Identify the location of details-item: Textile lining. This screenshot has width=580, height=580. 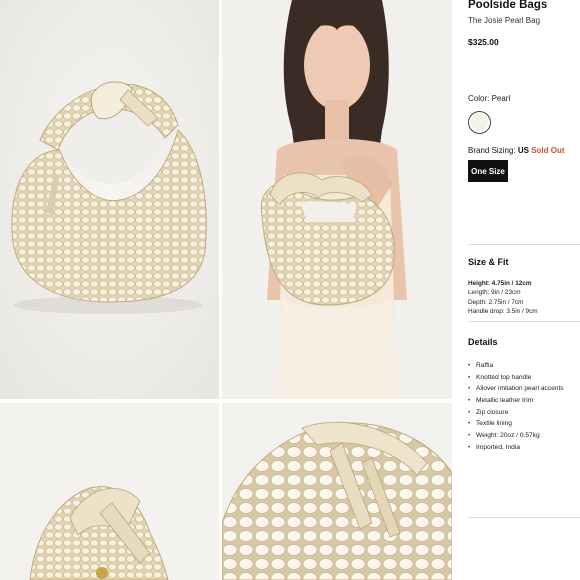
(516, 424).